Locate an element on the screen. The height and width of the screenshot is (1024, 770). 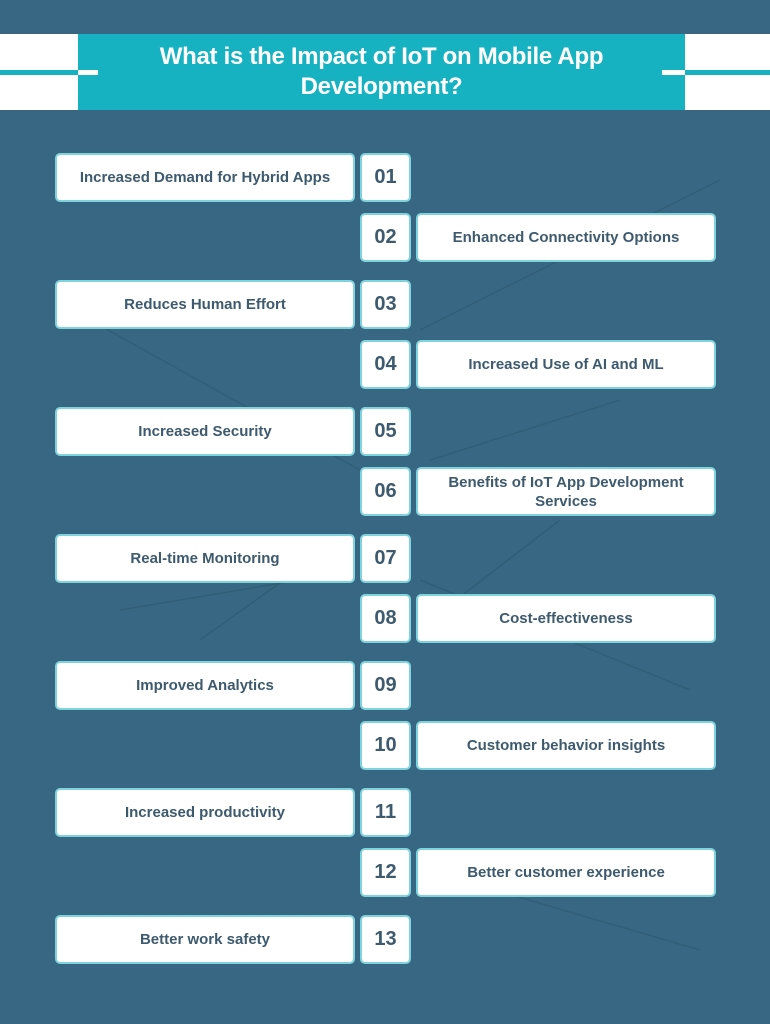
header-accent-line-left is located at coordinates (39, 72).